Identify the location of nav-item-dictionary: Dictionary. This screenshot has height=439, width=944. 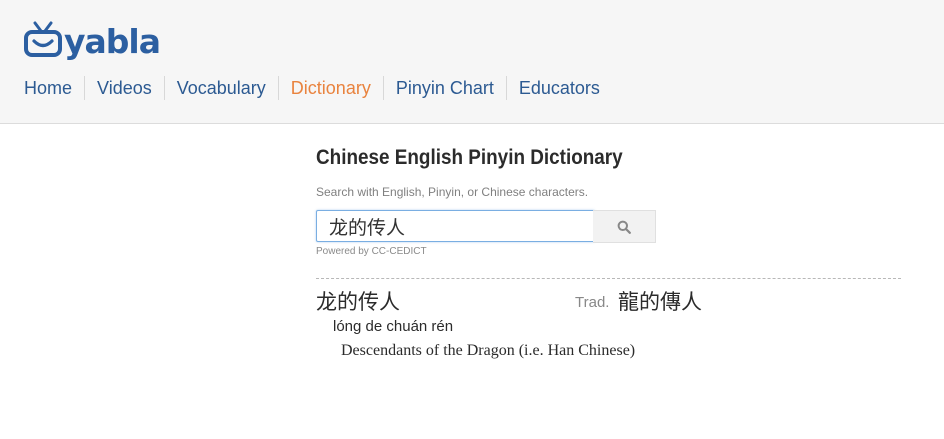
(330, 88).